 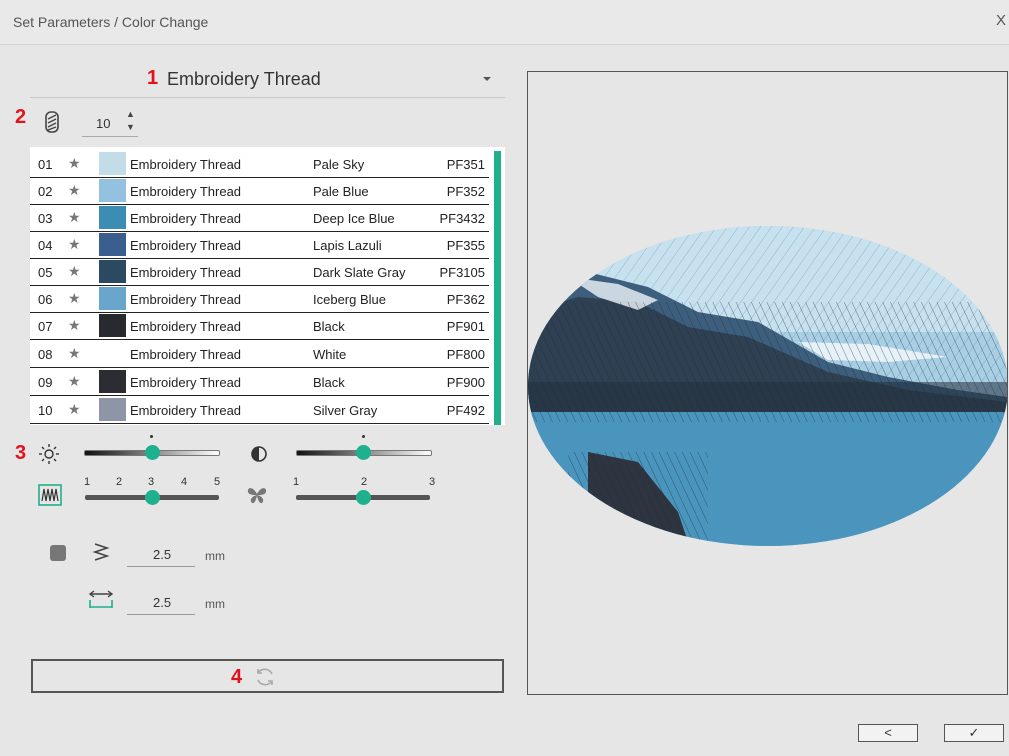 I want to click on thread-number: 09, so click(x=45, y=382).